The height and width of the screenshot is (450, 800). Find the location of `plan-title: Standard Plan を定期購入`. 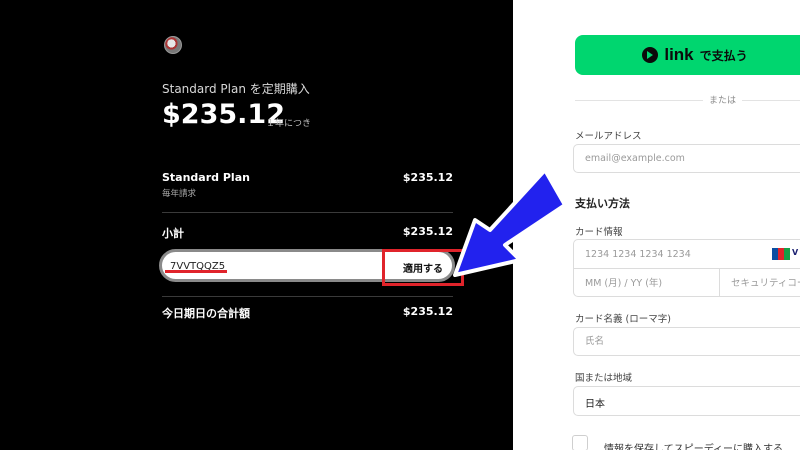

plan-title: Standard Plan を定期購入 is located at coordinates (236, 89).